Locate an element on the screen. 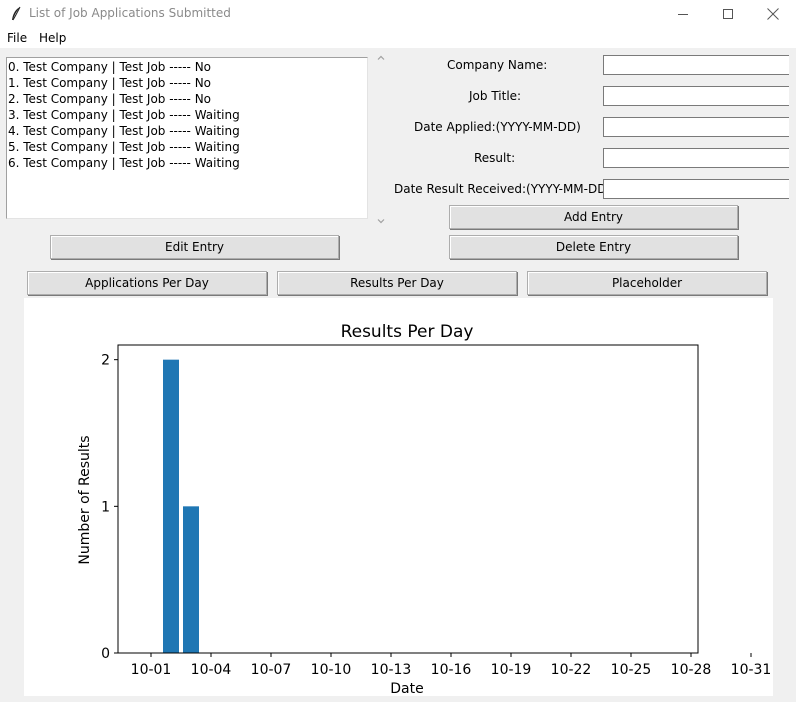 The image size is (796, 702). x-tick-label: 10-04 is located at coordinates (211, 670).